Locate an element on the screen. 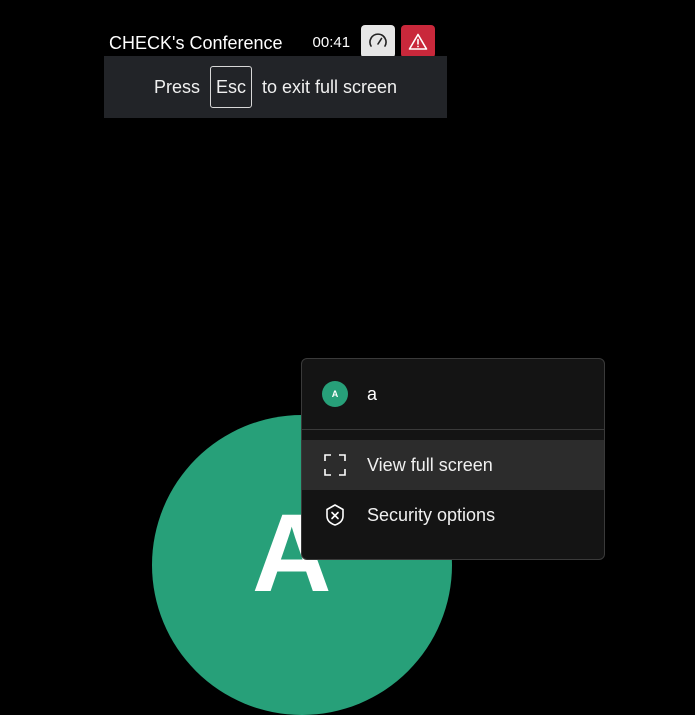 The image size is (695, 715). security-options-menu-item: Security options is located at coordinates (453, 515).